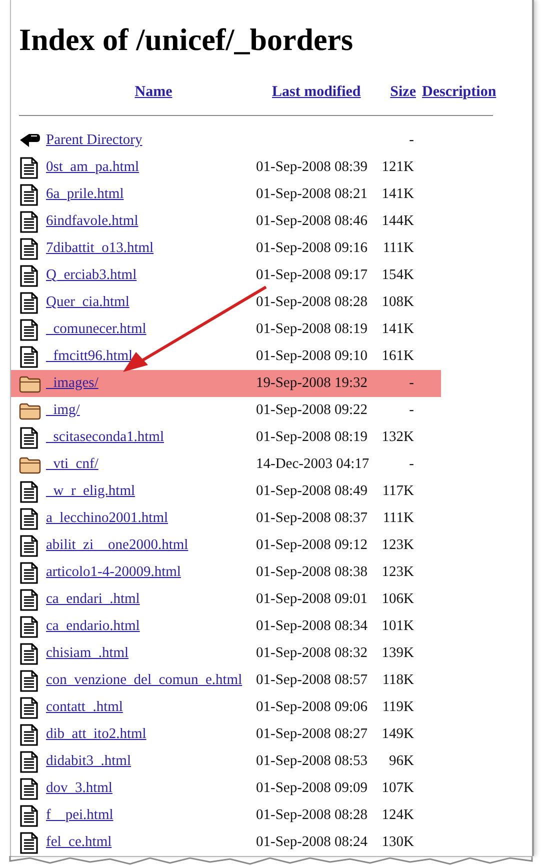 The height and width of the screenshot is (866, 549). What do you see at coordinates (226, 707) in the screenshot?
I see `table-row: contatt_.html 01-Sep-2008 09:06 119K` at bounding box center [226, 707].